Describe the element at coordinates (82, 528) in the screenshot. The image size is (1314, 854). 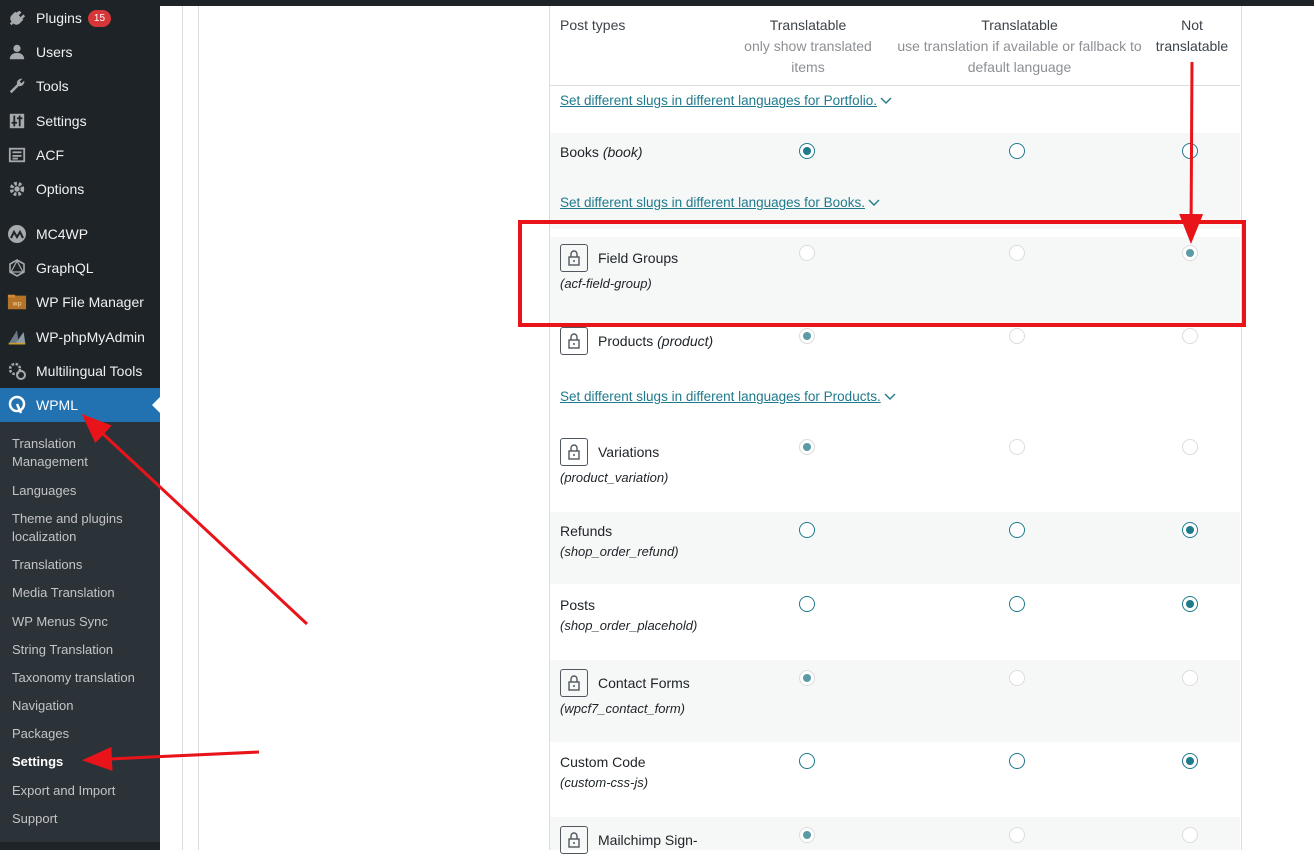
I see `submenu-item-theme-plugins-localization: Theme and plugins localization` at that location.